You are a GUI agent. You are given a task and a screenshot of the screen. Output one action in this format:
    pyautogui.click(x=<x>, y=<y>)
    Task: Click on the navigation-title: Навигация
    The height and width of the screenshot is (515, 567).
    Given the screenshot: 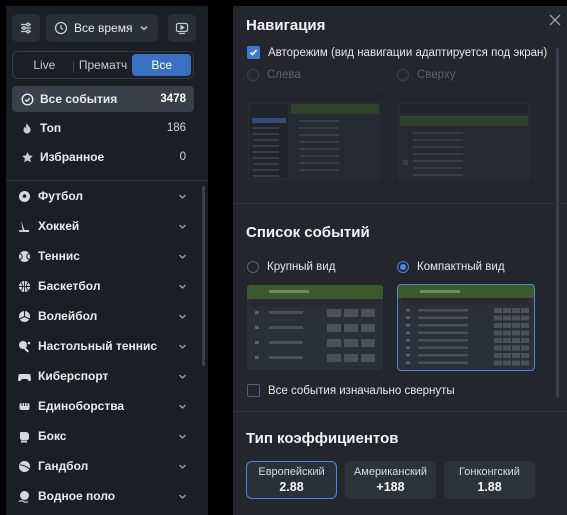 What is the action you would take?
    pyautogui.click(x=286, y=25)
    